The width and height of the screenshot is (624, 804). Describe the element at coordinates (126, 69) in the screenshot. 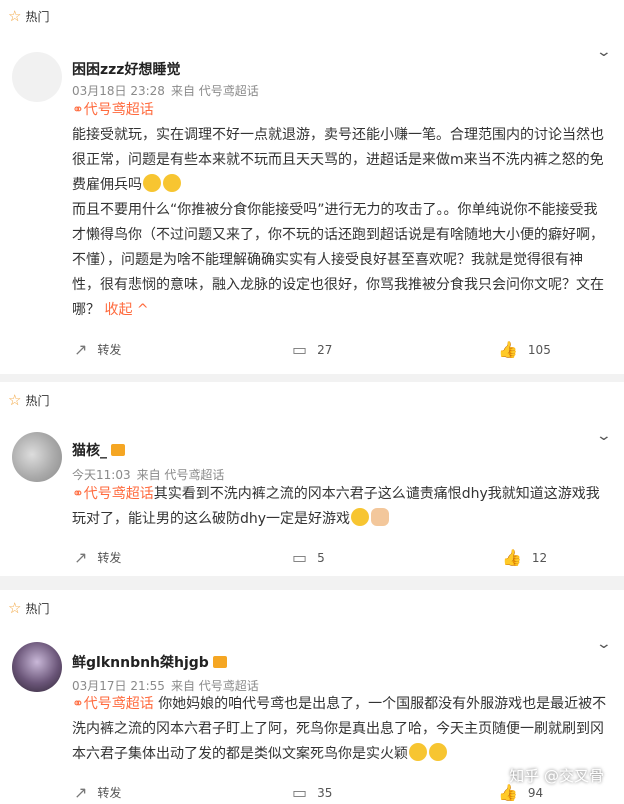

I see `username: 困困zzz好想睡觉` at that location.